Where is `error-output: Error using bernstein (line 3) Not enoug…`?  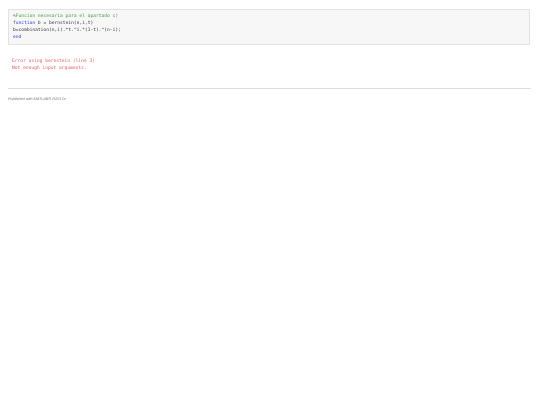
error-output: Error using bernstein (line 3) Not enoug… is located at coordinates (53, 65).